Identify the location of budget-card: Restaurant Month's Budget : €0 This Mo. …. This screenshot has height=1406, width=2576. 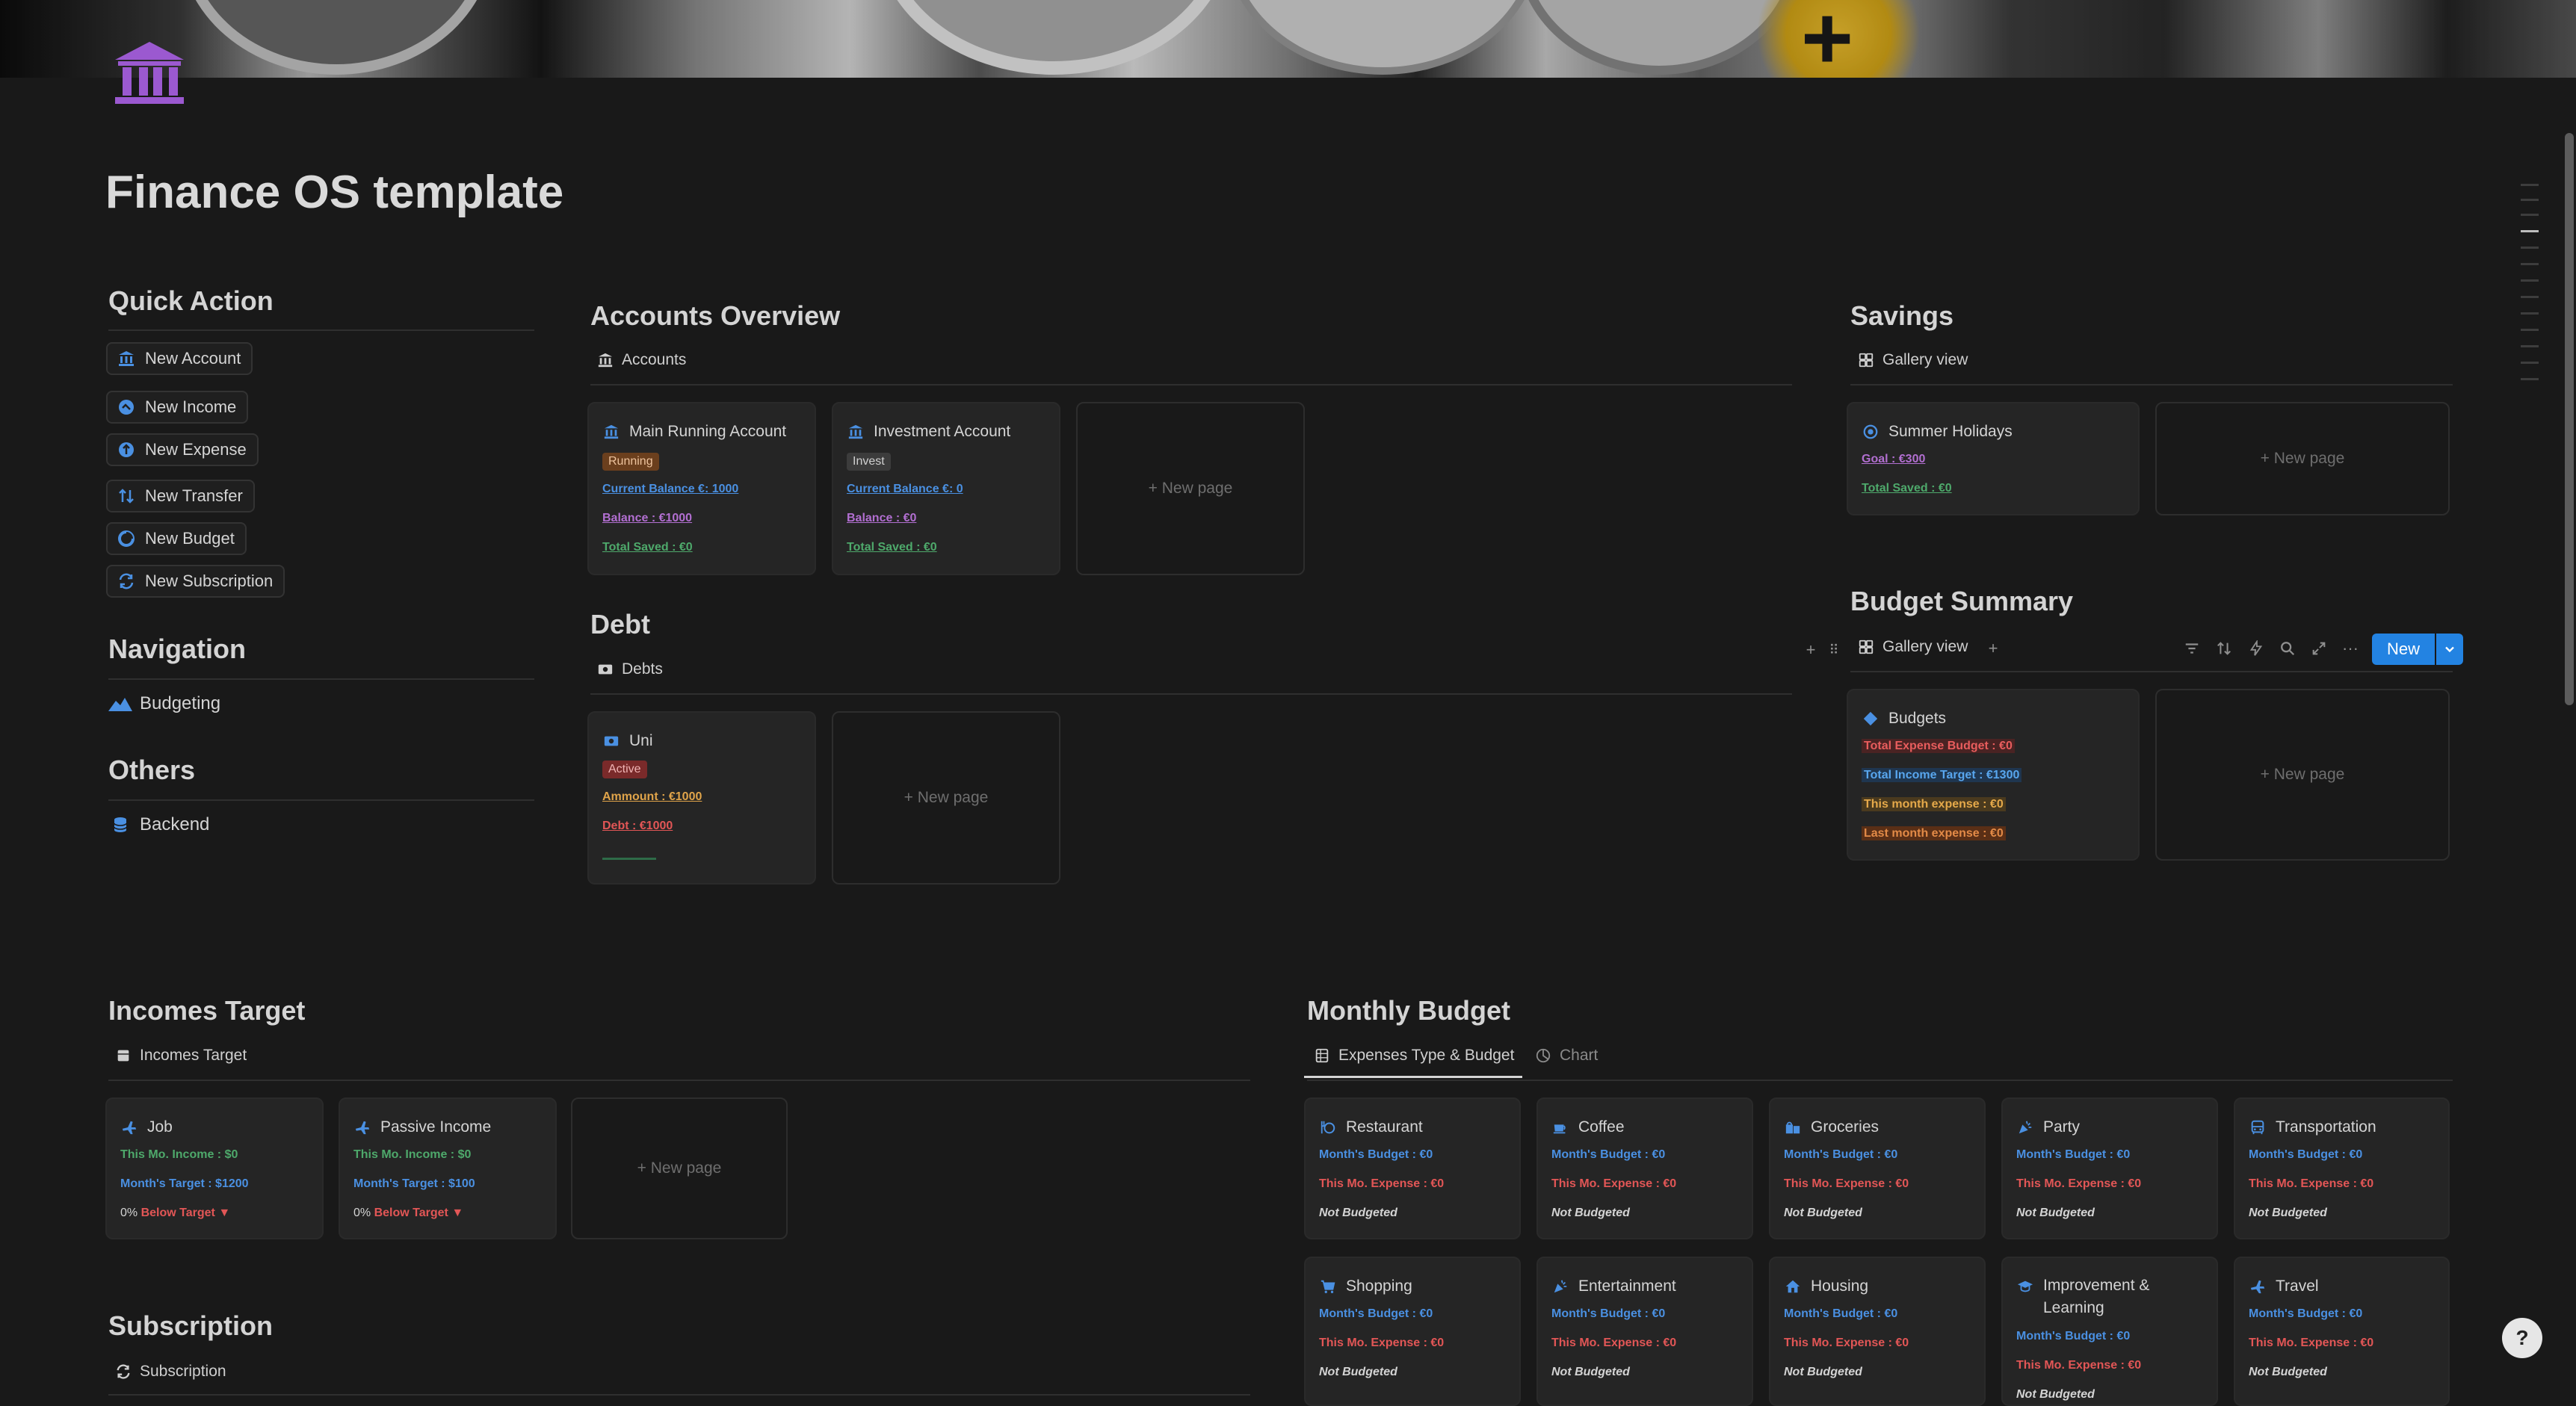
(1412, 1168).